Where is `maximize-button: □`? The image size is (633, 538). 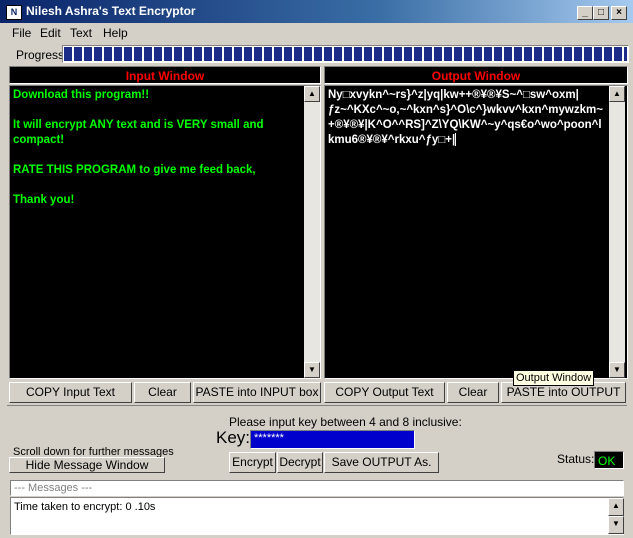 maximize-button: □ is located at coordinates (601, 13).